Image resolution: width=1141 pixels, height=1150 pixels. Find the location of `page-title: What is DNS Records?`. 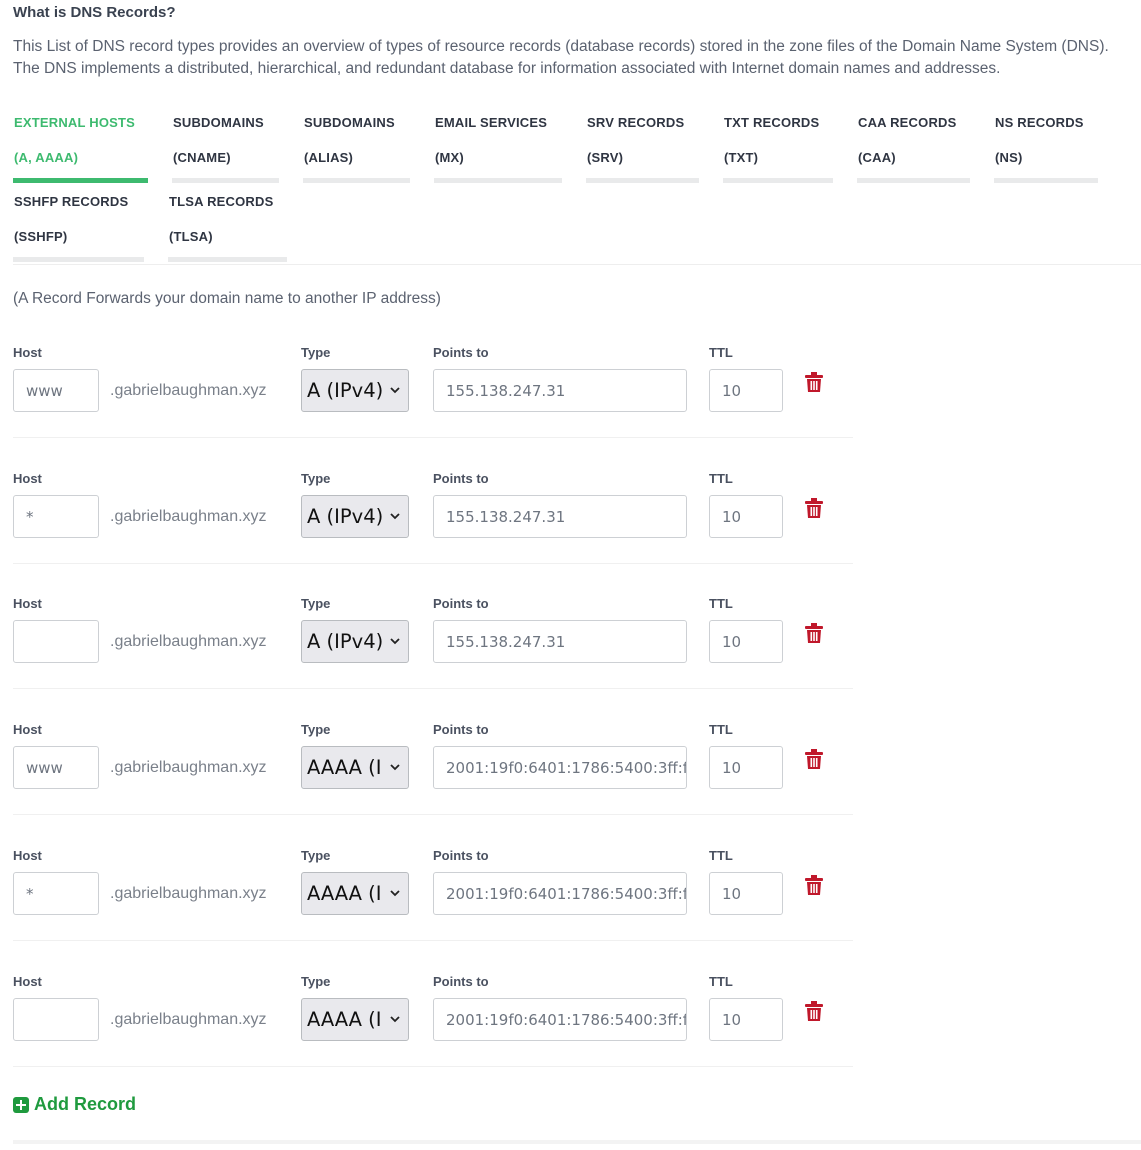

page-title: What is DNS Records? is located at coordinates (94, 12).